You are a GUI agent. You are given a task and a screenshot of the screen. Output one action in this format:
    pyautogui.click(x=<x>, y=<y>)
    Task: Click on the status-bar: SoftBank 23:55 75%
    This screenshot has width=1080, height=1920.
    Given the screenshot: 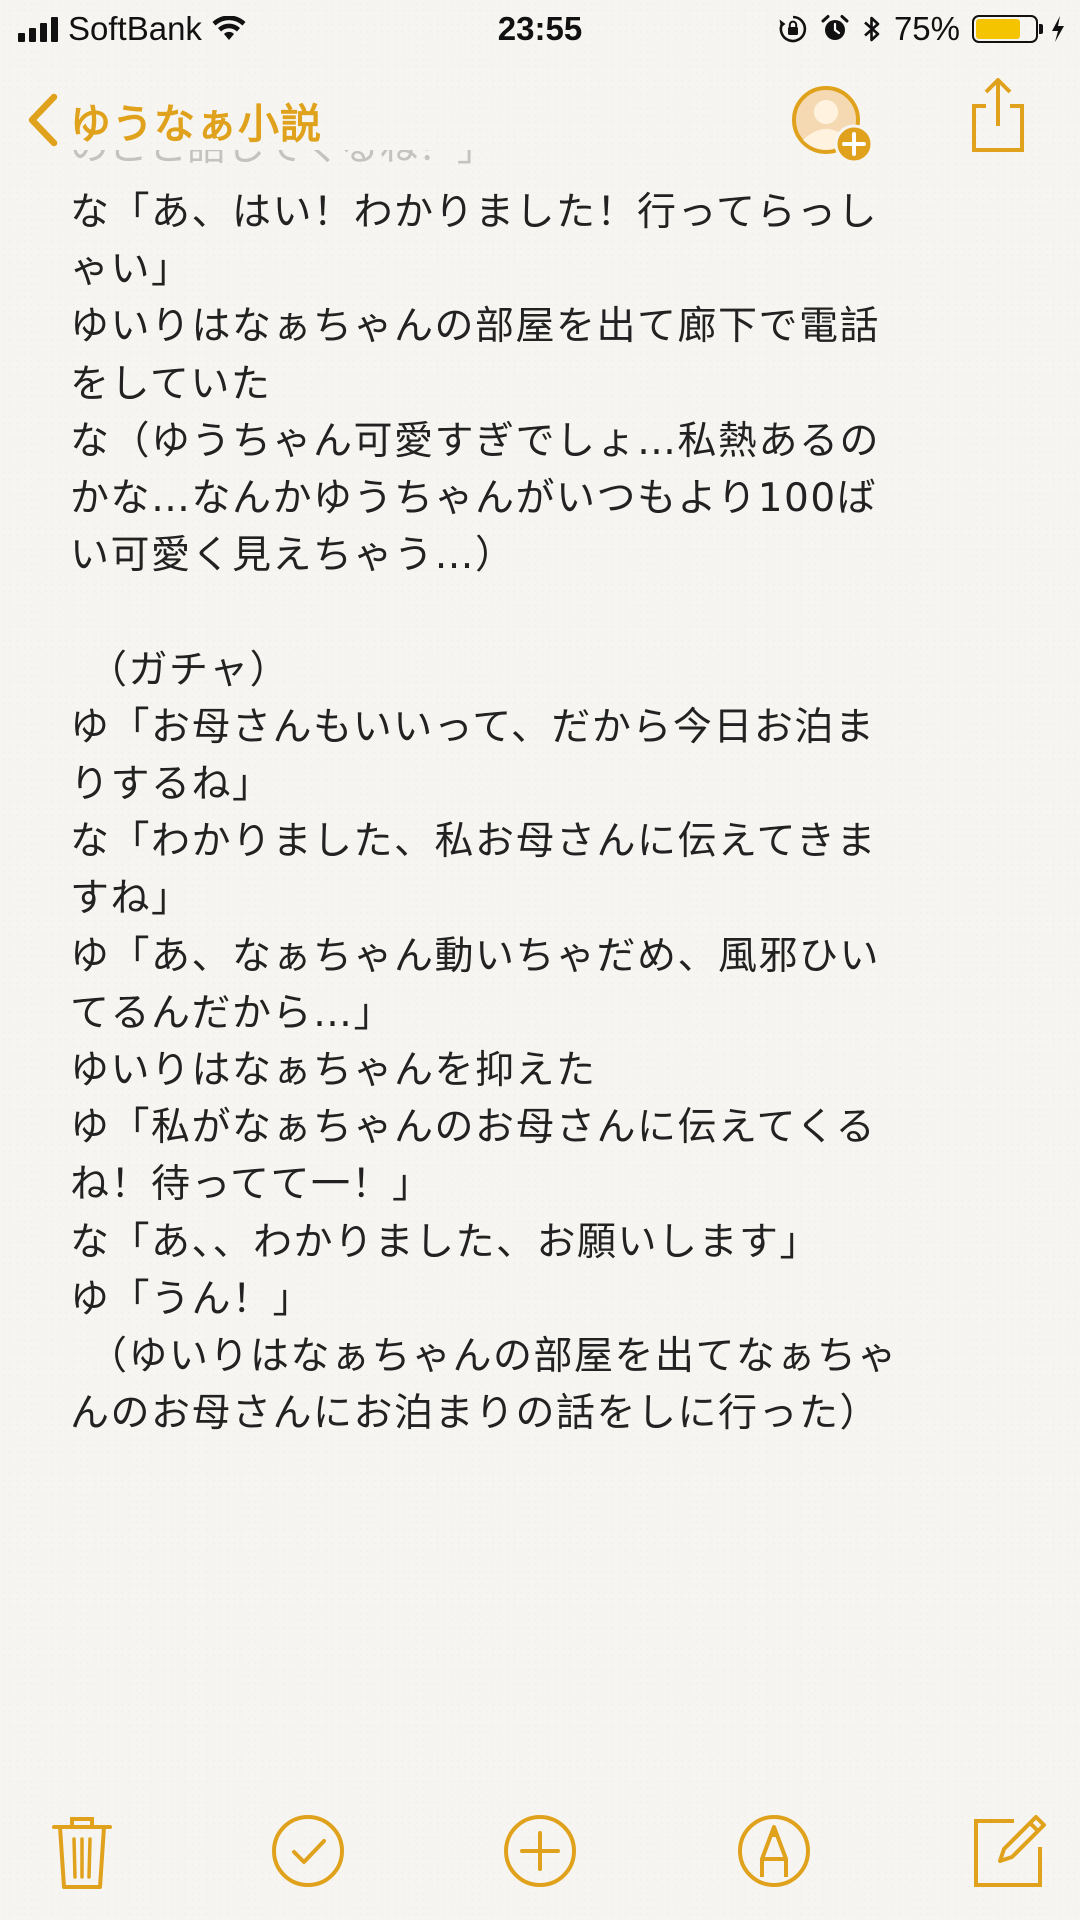 What is the action you would take?
    pyautogui.click(x=540, y=30)
    